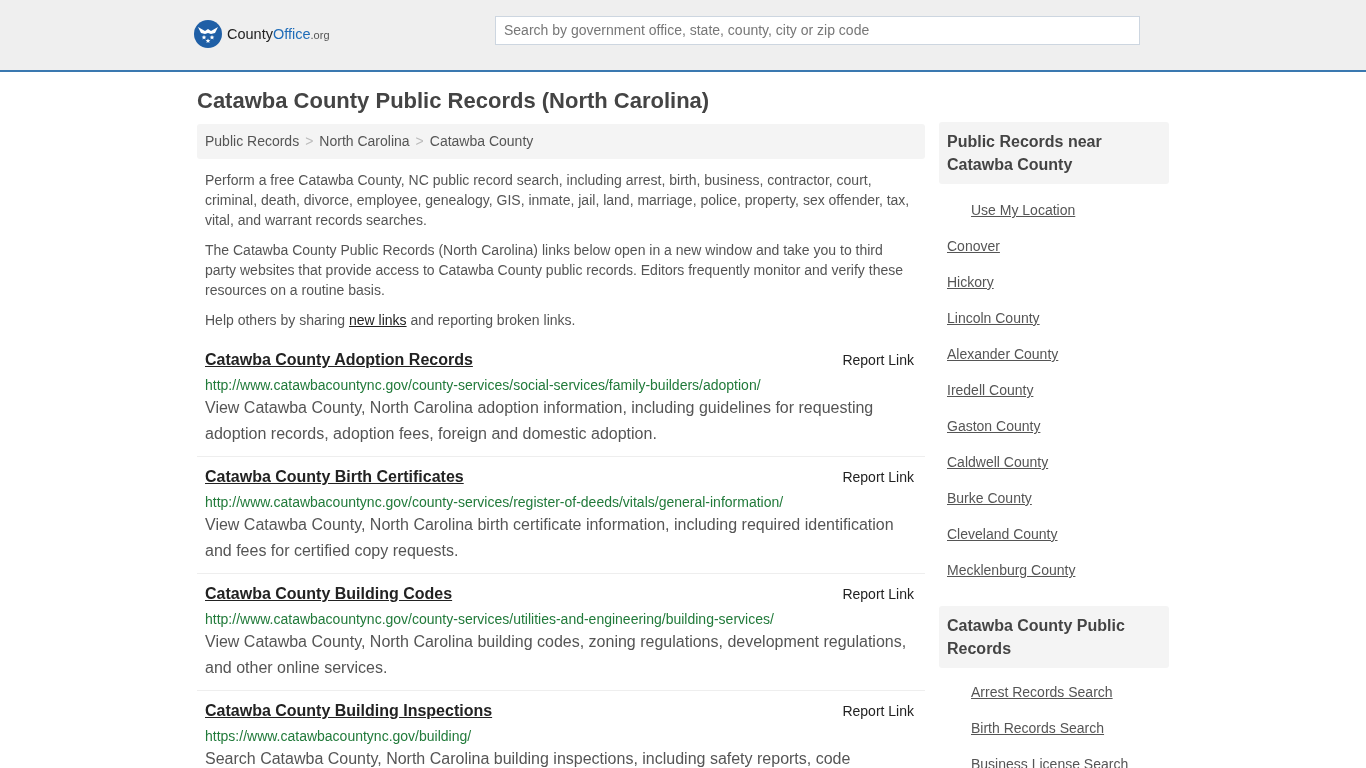  Describe the element at coordinates (495, 502) in the screenshot. I see `record-url: http://www.catawbacountync.gov/county-services/register-of-deeds/vitals/general-information/` at that location.